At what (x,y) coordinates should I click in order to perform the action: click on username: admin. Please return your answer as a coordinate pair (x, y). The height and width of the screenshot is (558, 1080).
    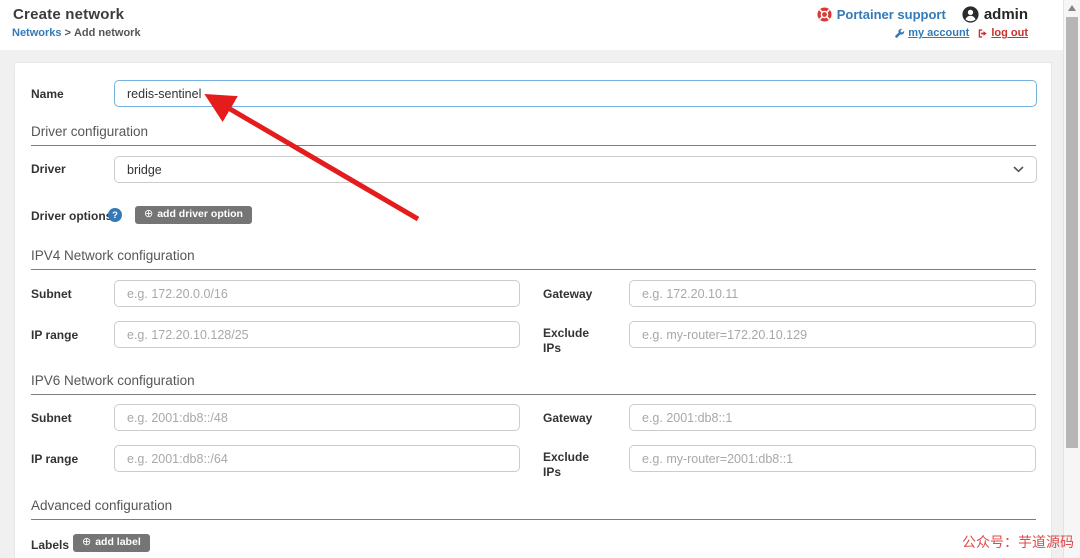
    Looking at the image, I should click on (1005, 14).